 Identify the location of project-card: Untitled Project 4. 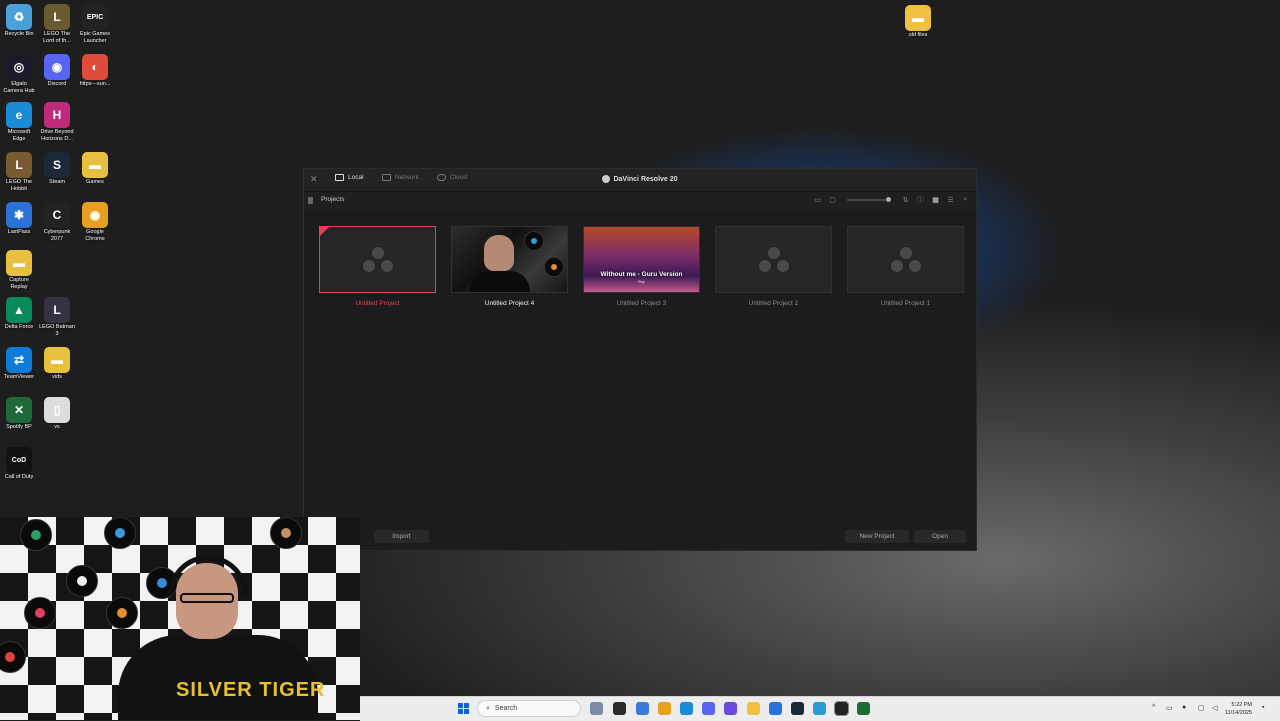
(509, 266).